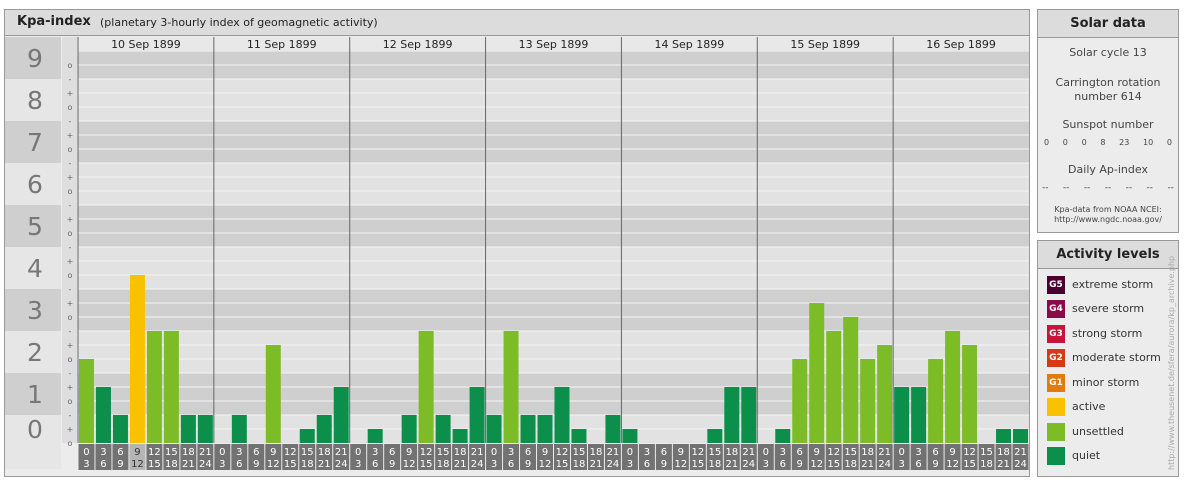 The height and width of the screenshot is (480, 1184). What do you see at coordinates (554, 44) in the screenshot?
I see `day-label: 13 Sep 1899` at bounding box center [554, 44].